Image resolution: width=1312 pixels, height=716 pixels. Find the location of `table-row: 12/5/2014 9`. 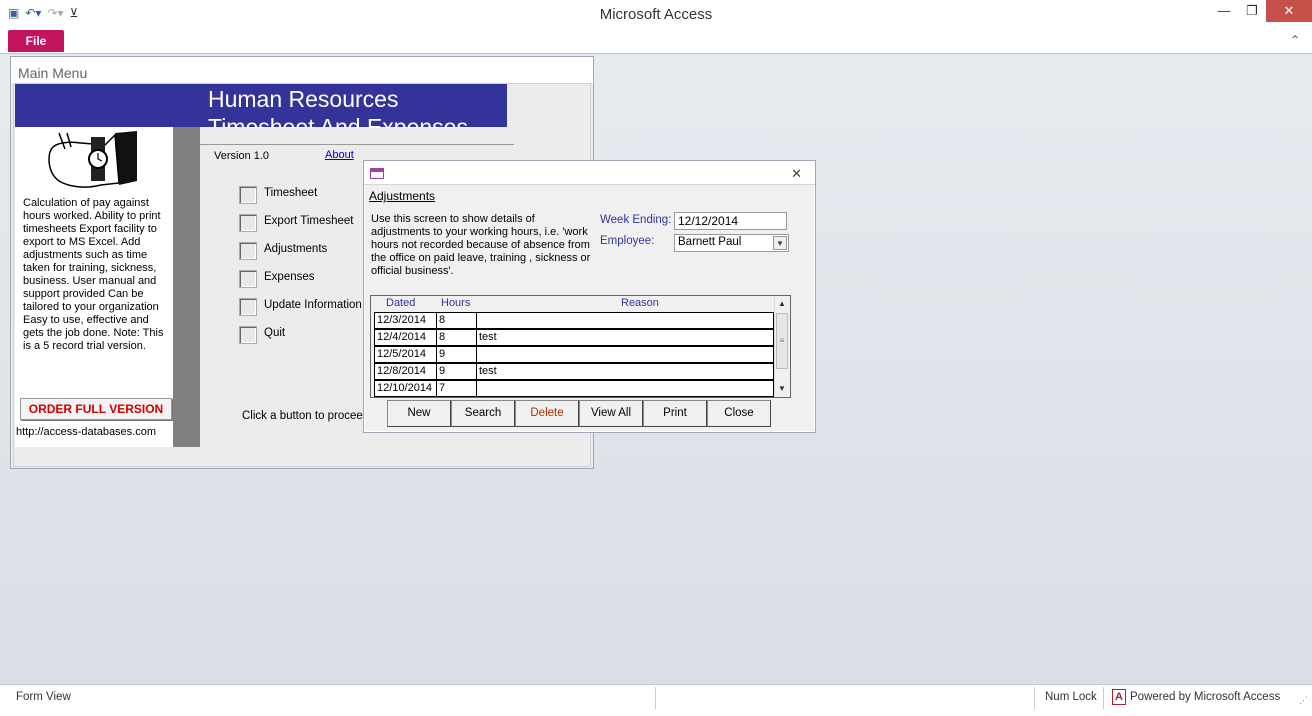

table-row: 12/5/2014 9 is located at coordinates (574, 354).